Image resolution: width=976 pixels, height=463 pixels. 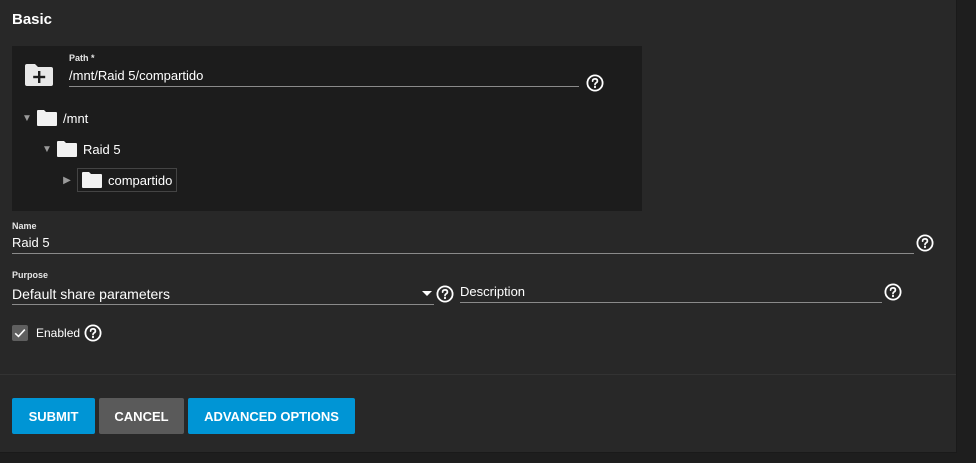 I want to click on tree-node-raid5: ▼ Raid 5, so click(x=81, y=149).